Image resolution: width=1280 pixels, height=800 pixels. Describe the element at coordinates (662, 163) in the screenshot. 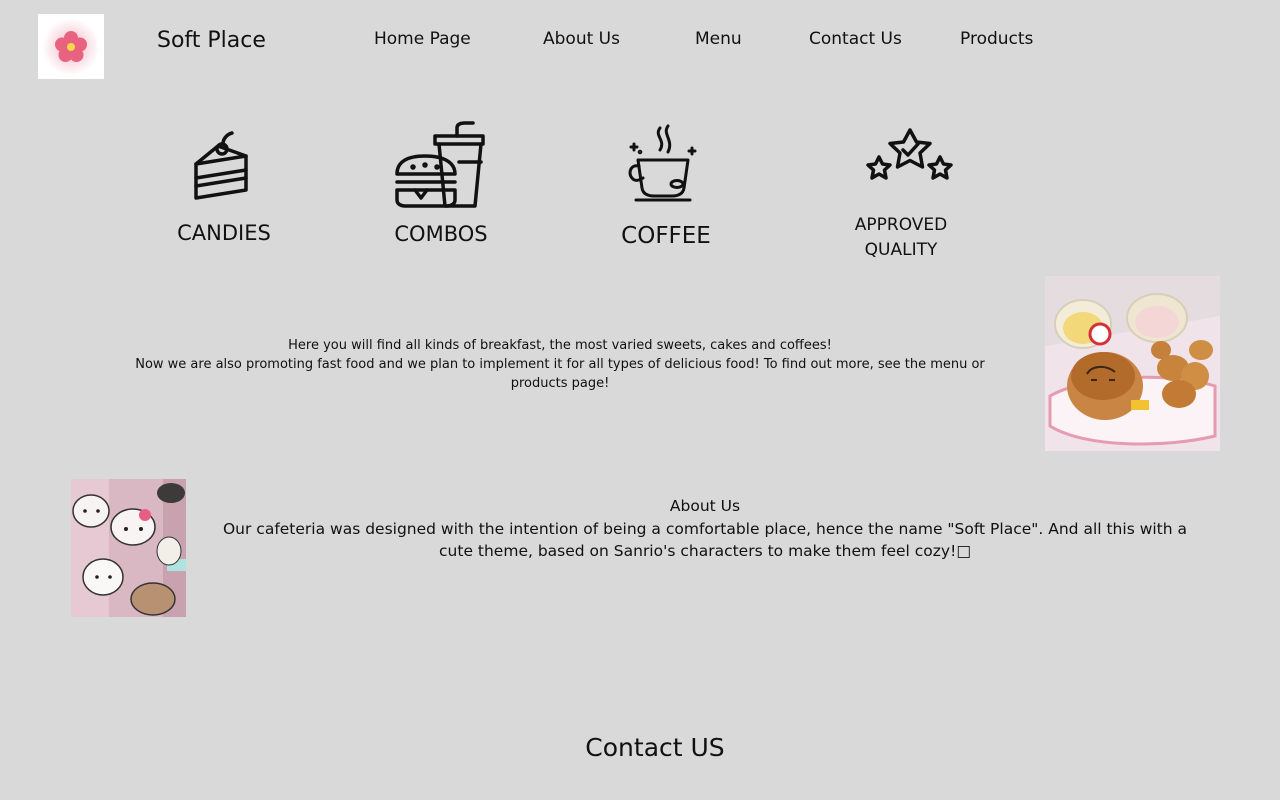

I see `coffee-cup-icon` at that location.